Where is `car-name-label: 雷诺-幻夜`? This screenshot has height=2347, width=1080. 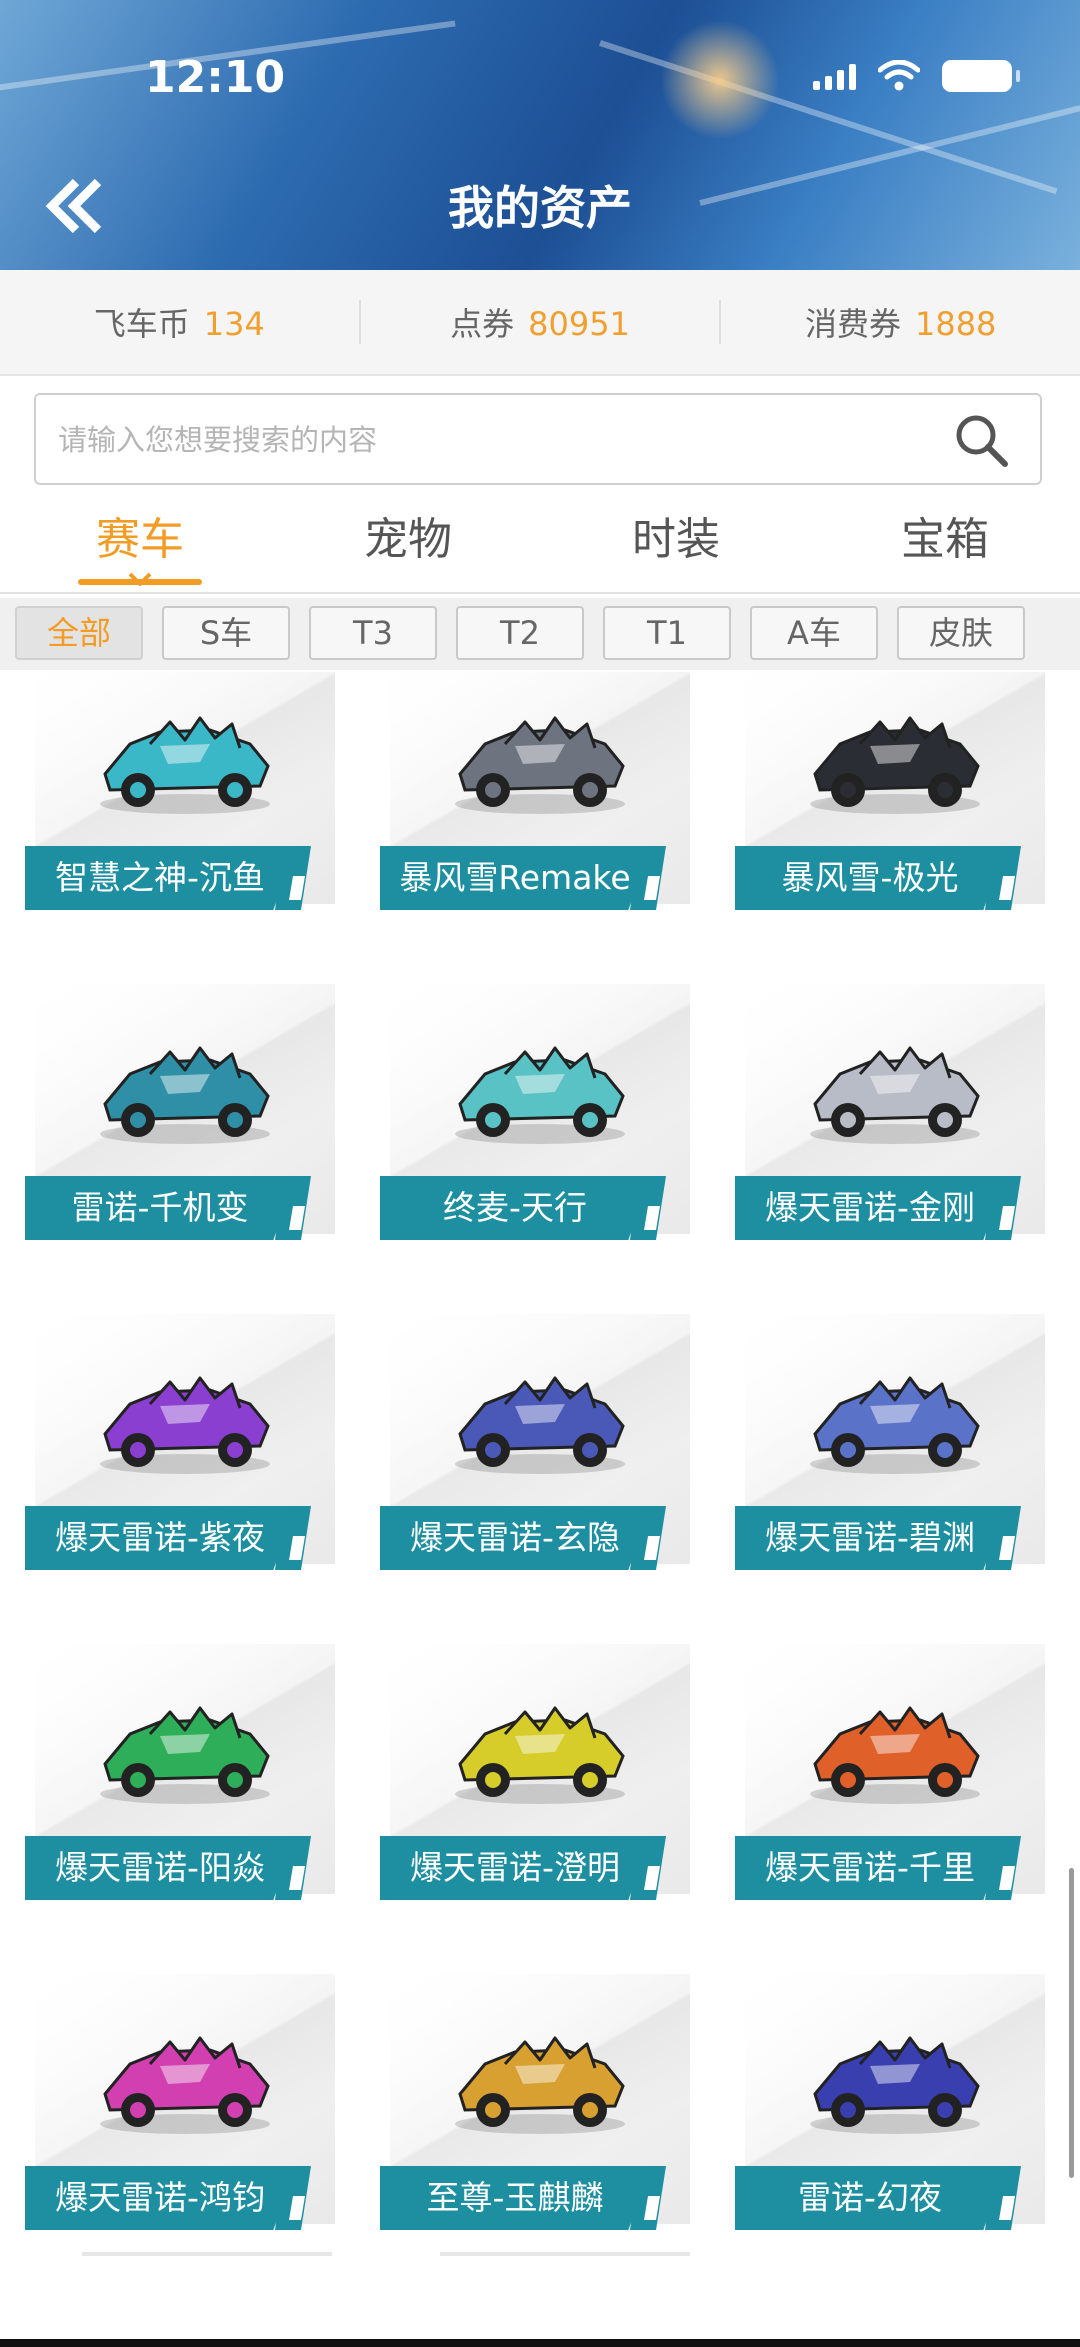
car-name-label: 雷诺-幻夜 is located at coordinates (870, 2198).